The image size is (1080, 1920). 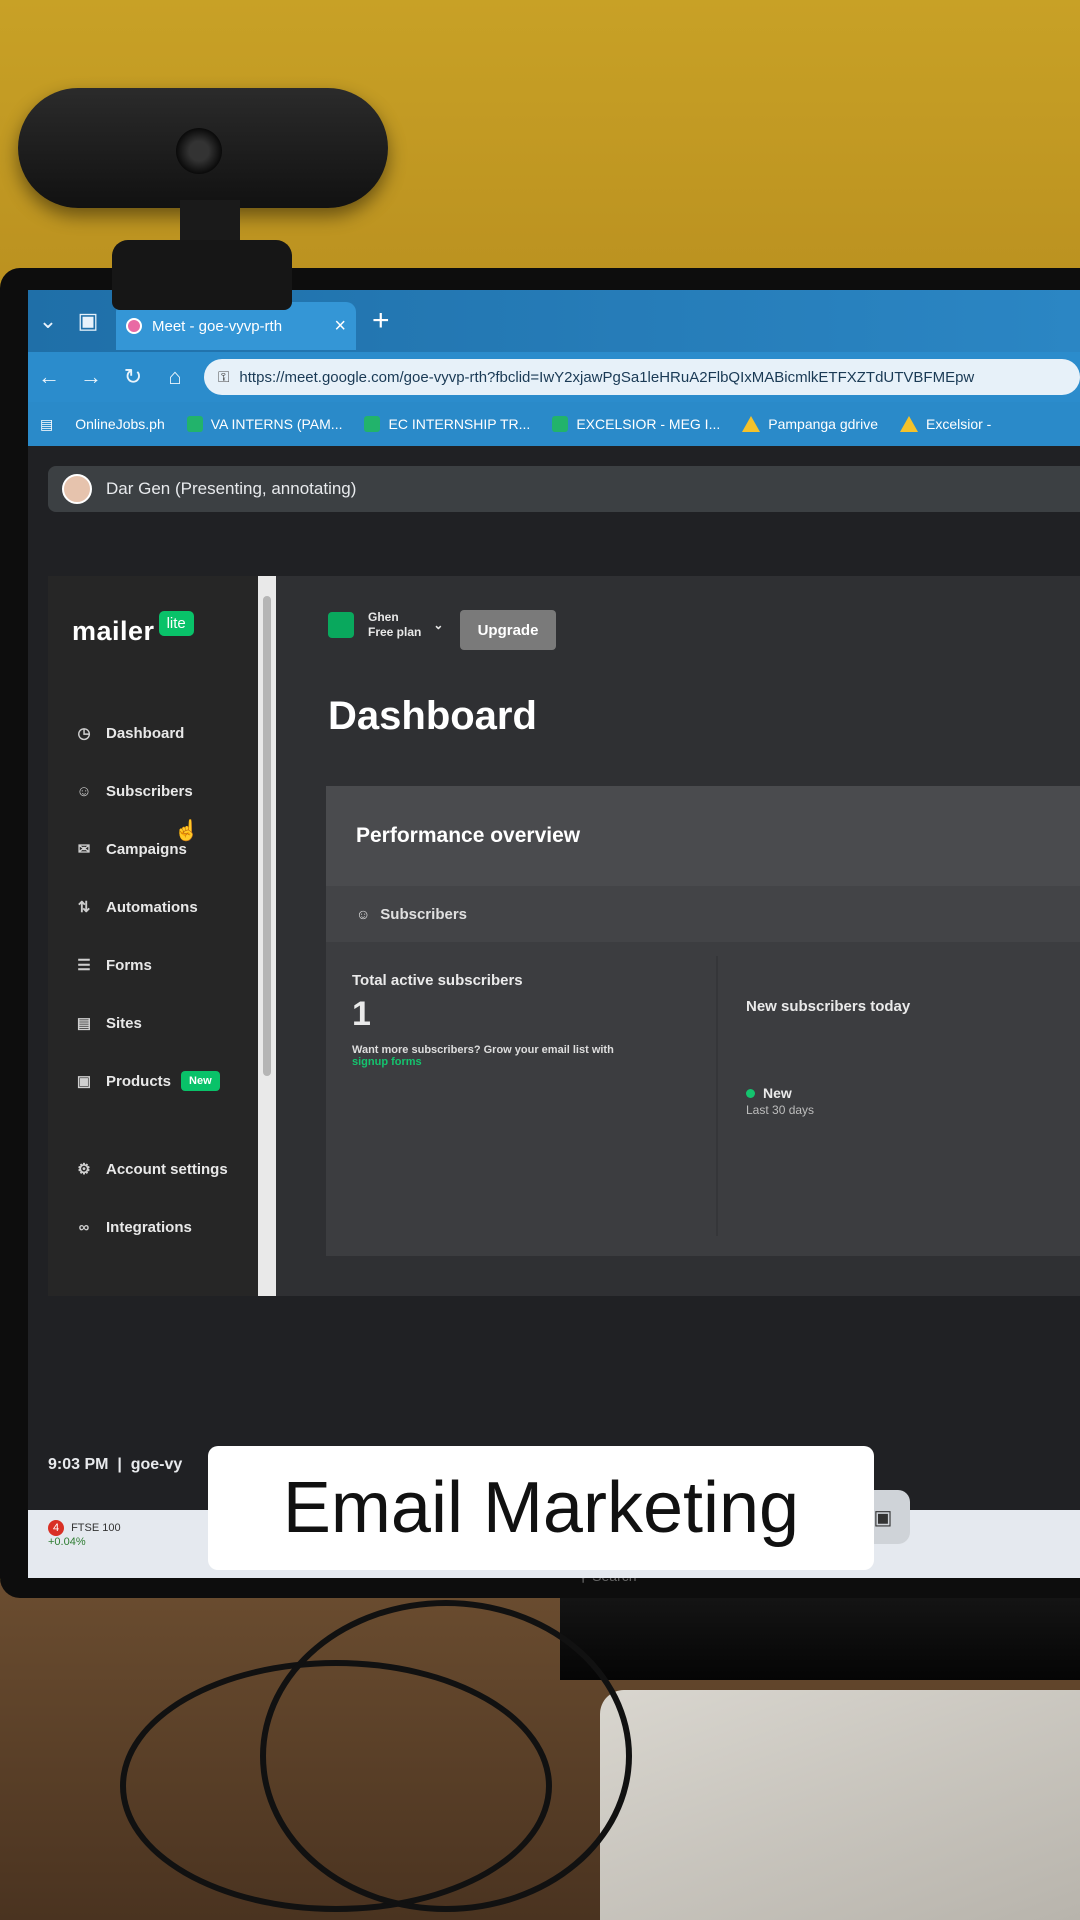 What do you see at coordinates (383, 617) in the screenshot?
I see `account-name: Ghen` at bounding box center [383, 617].